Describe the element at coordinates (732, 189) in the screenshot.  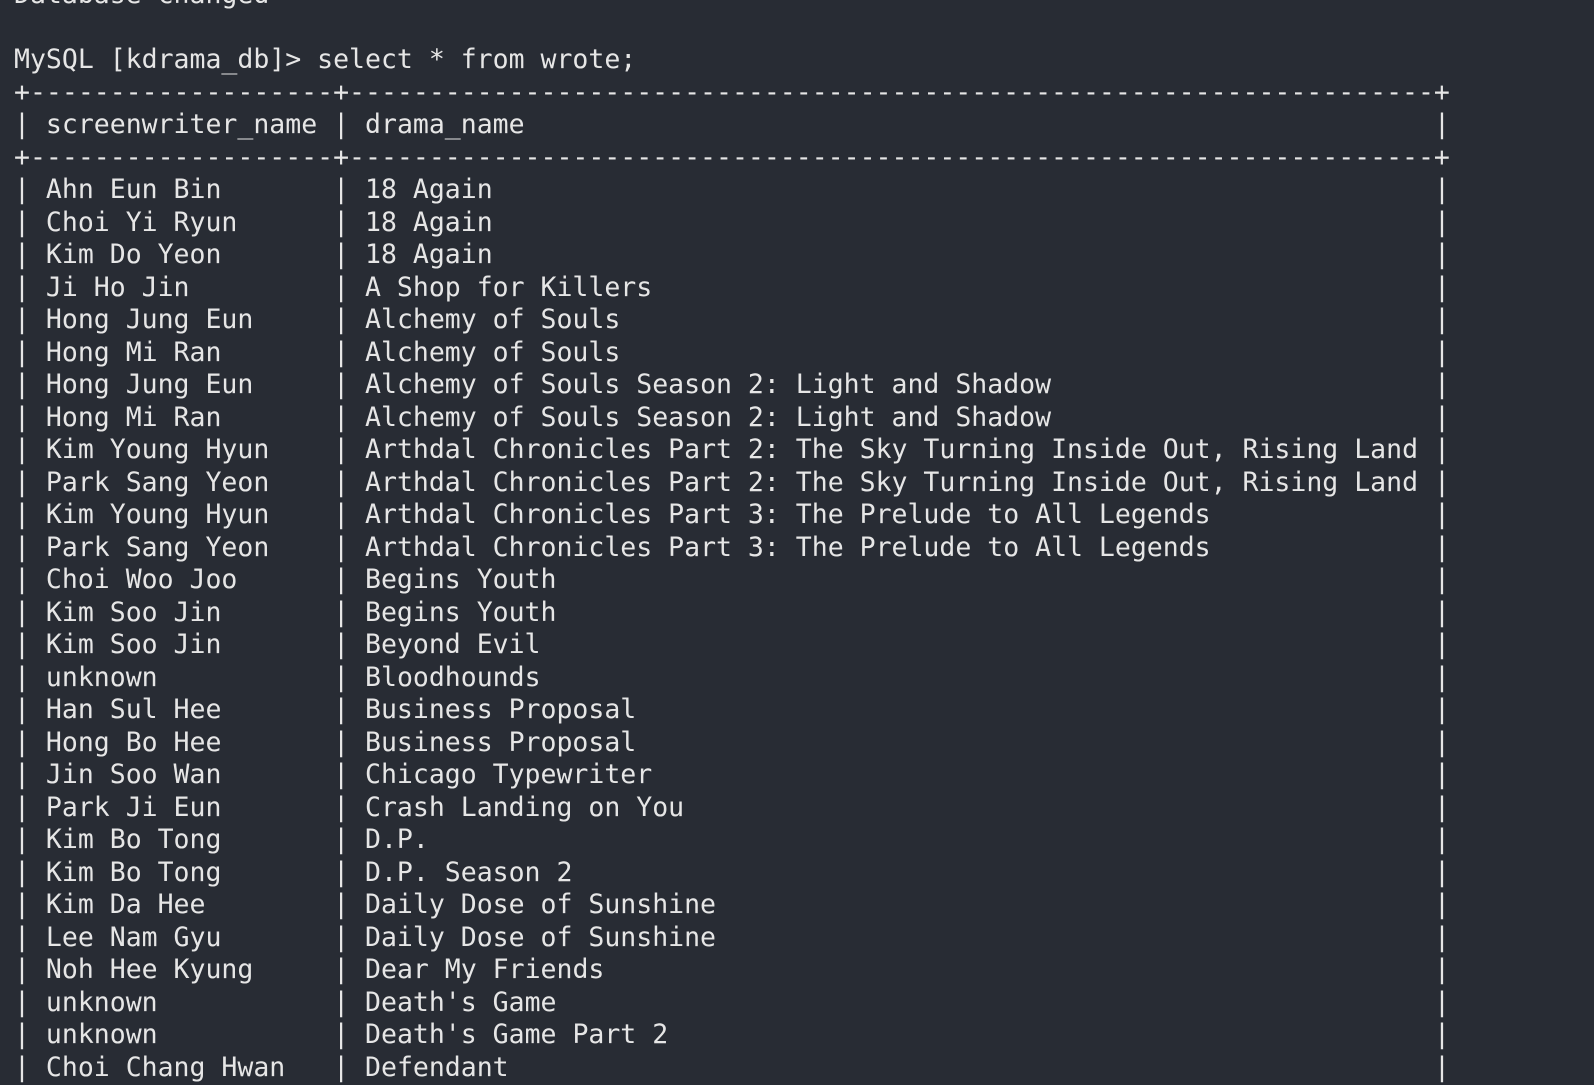
I see `table-row: | Ahn Eun Bin | 18 Again |` at that location.